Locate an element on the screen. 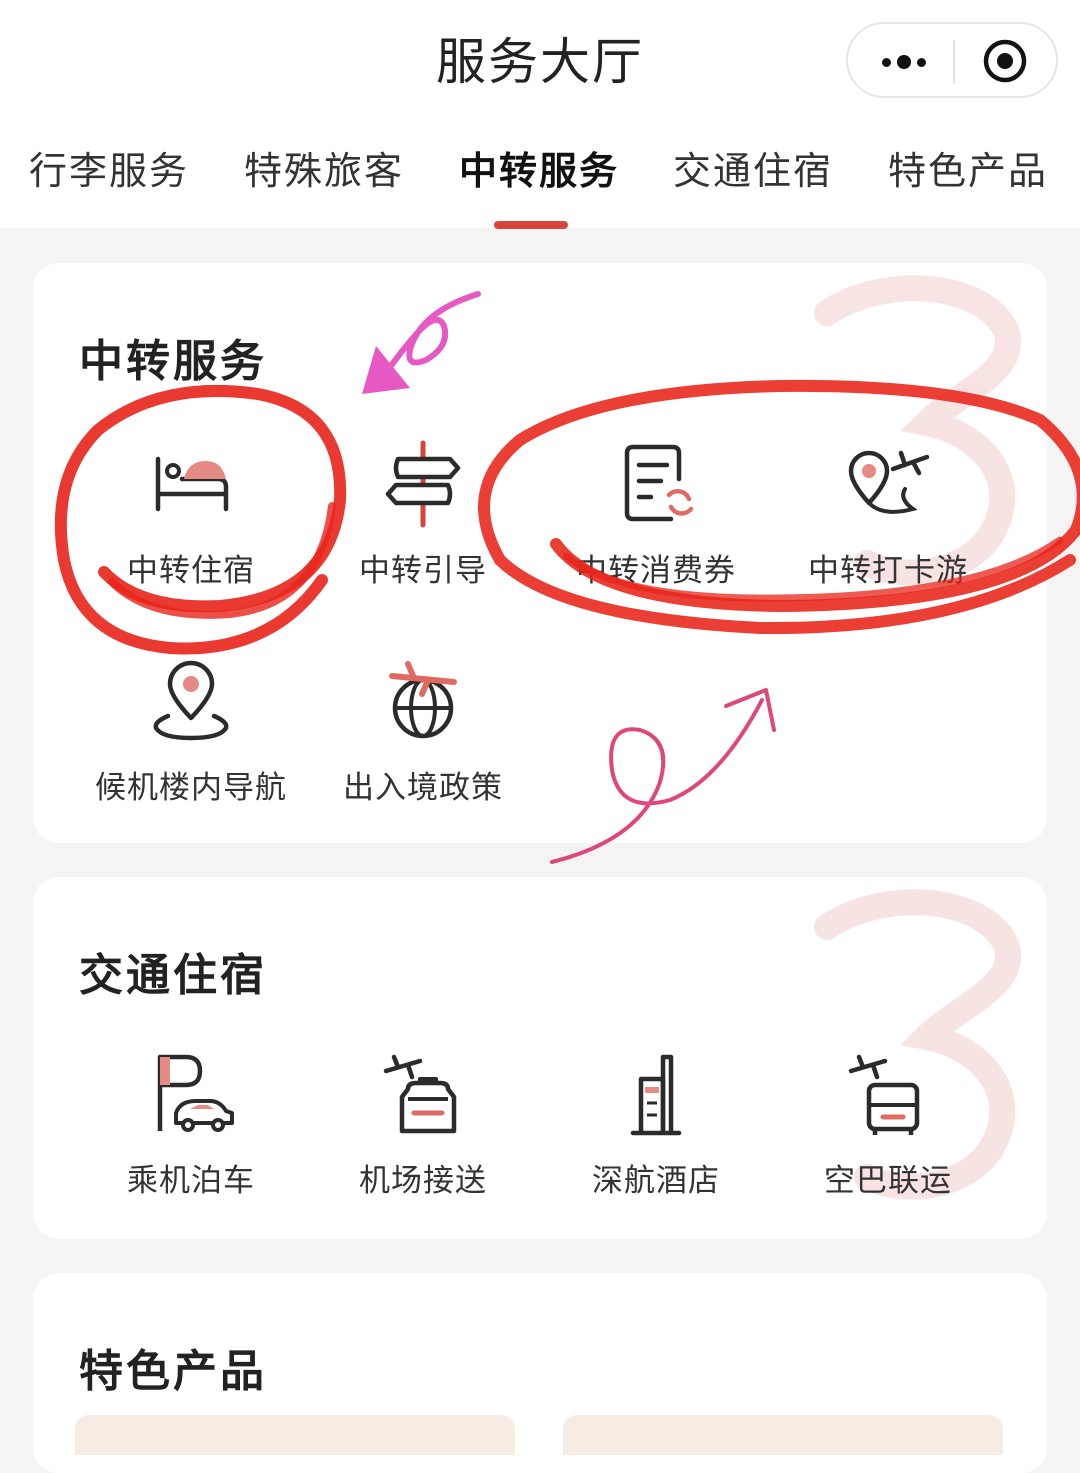 This screenshot has width=1080, height=1473. mini-program-capsule is located at coordinates (952, 60).